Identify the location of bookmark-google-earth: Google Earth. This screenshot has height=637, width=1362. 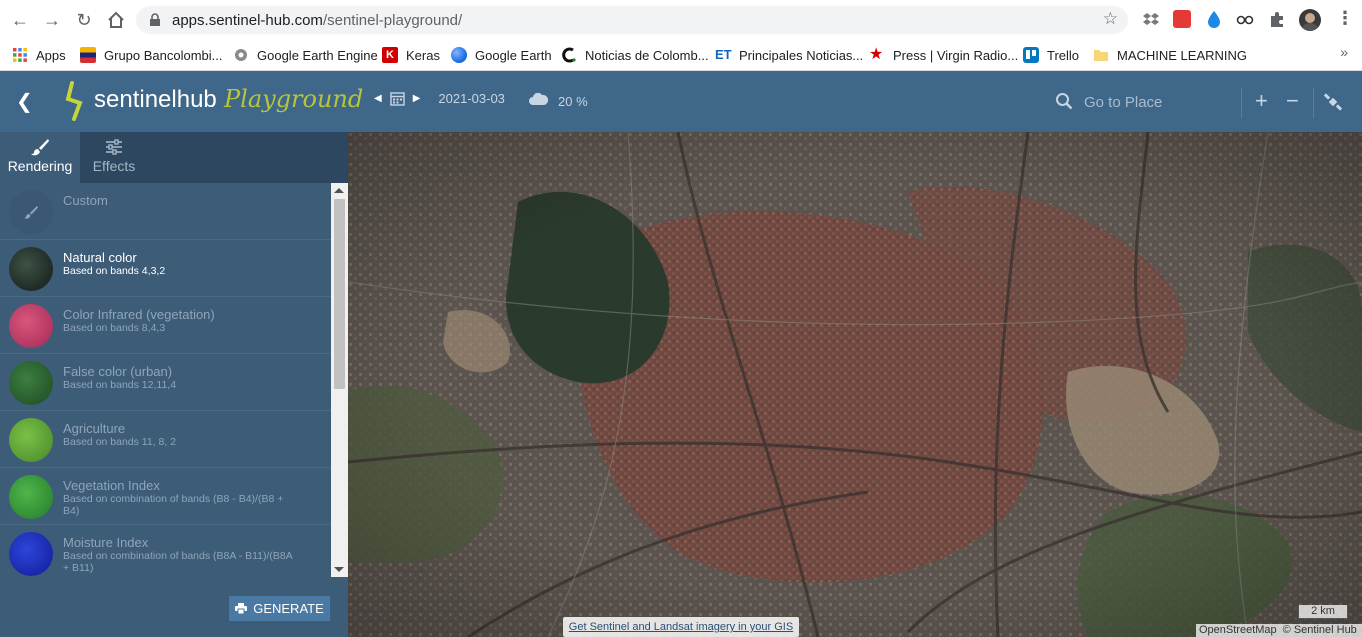
(501, 55).